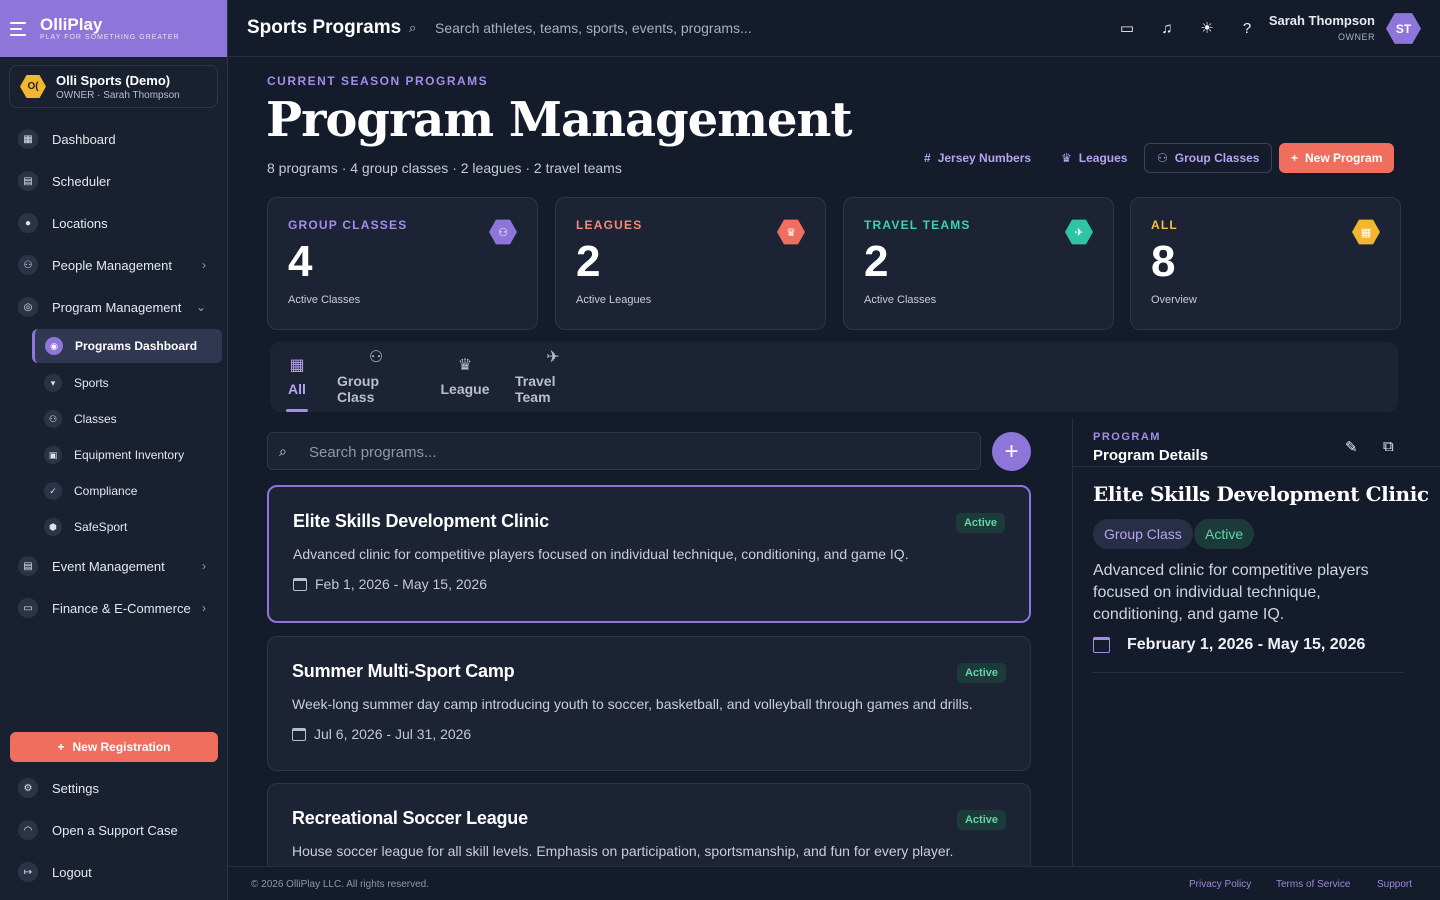 The image size is (1440, 900). I want to click on sidebar-item-program-management: ◎ Program Management ⌄, so click(114, 307).